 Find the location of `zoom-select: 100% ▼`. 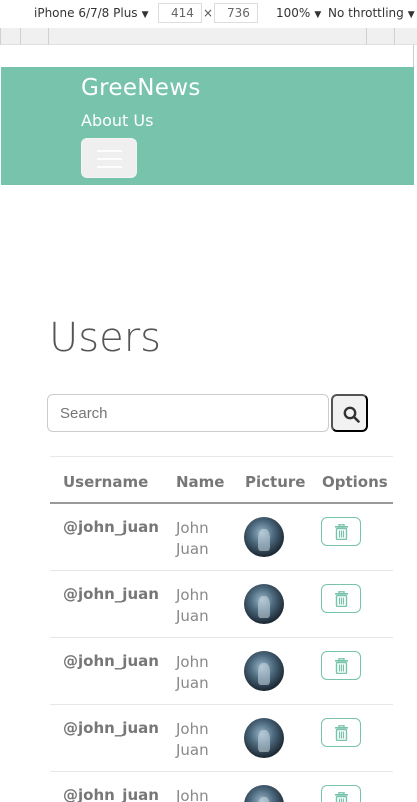

zoom-select: 100% ▼ is located at coordinates (298, 13).